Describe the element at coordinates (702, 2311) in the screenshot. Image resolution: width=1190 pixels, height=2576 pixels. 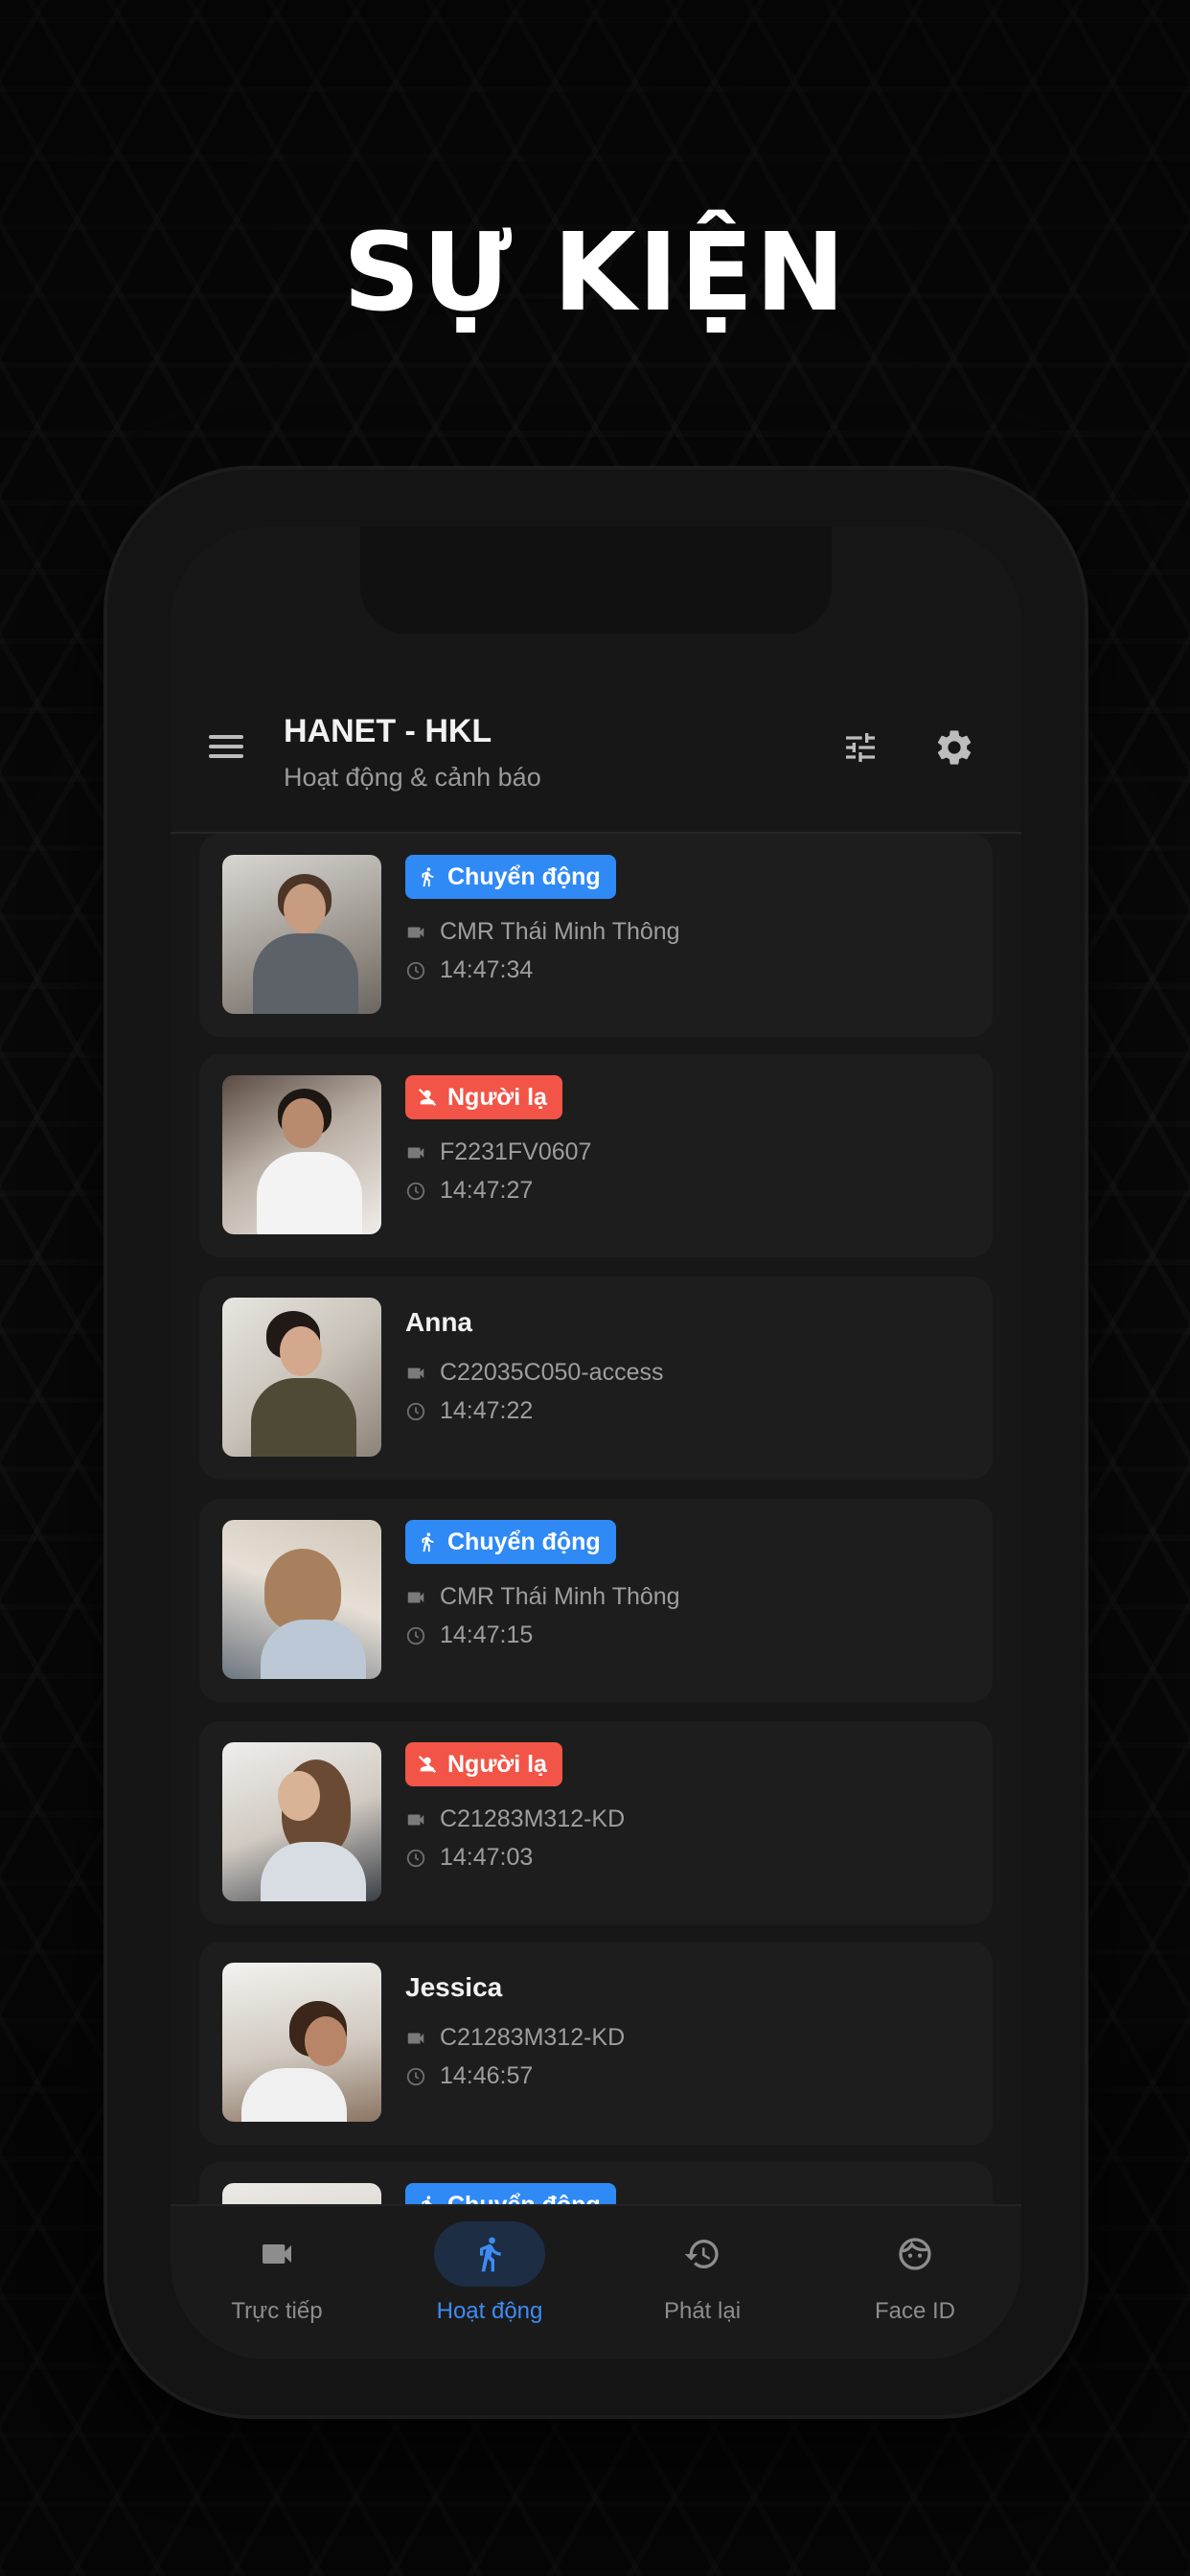
I see `nav-label: Phát lại` at that location.